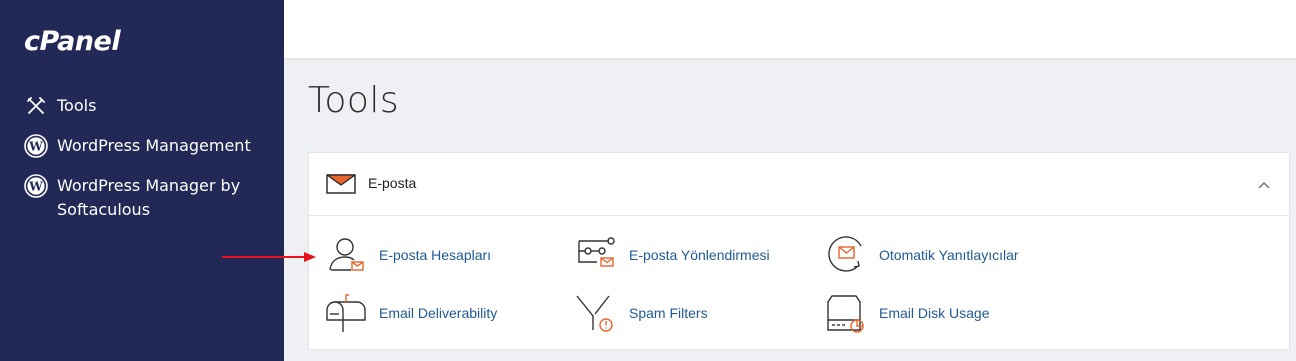 This screenshot has height=361, width=1296. Describe the element at coordinates (149, 197) in the screenshot. I see `sidebar-item-label: WordPress Manager by Softaculous` at that location.